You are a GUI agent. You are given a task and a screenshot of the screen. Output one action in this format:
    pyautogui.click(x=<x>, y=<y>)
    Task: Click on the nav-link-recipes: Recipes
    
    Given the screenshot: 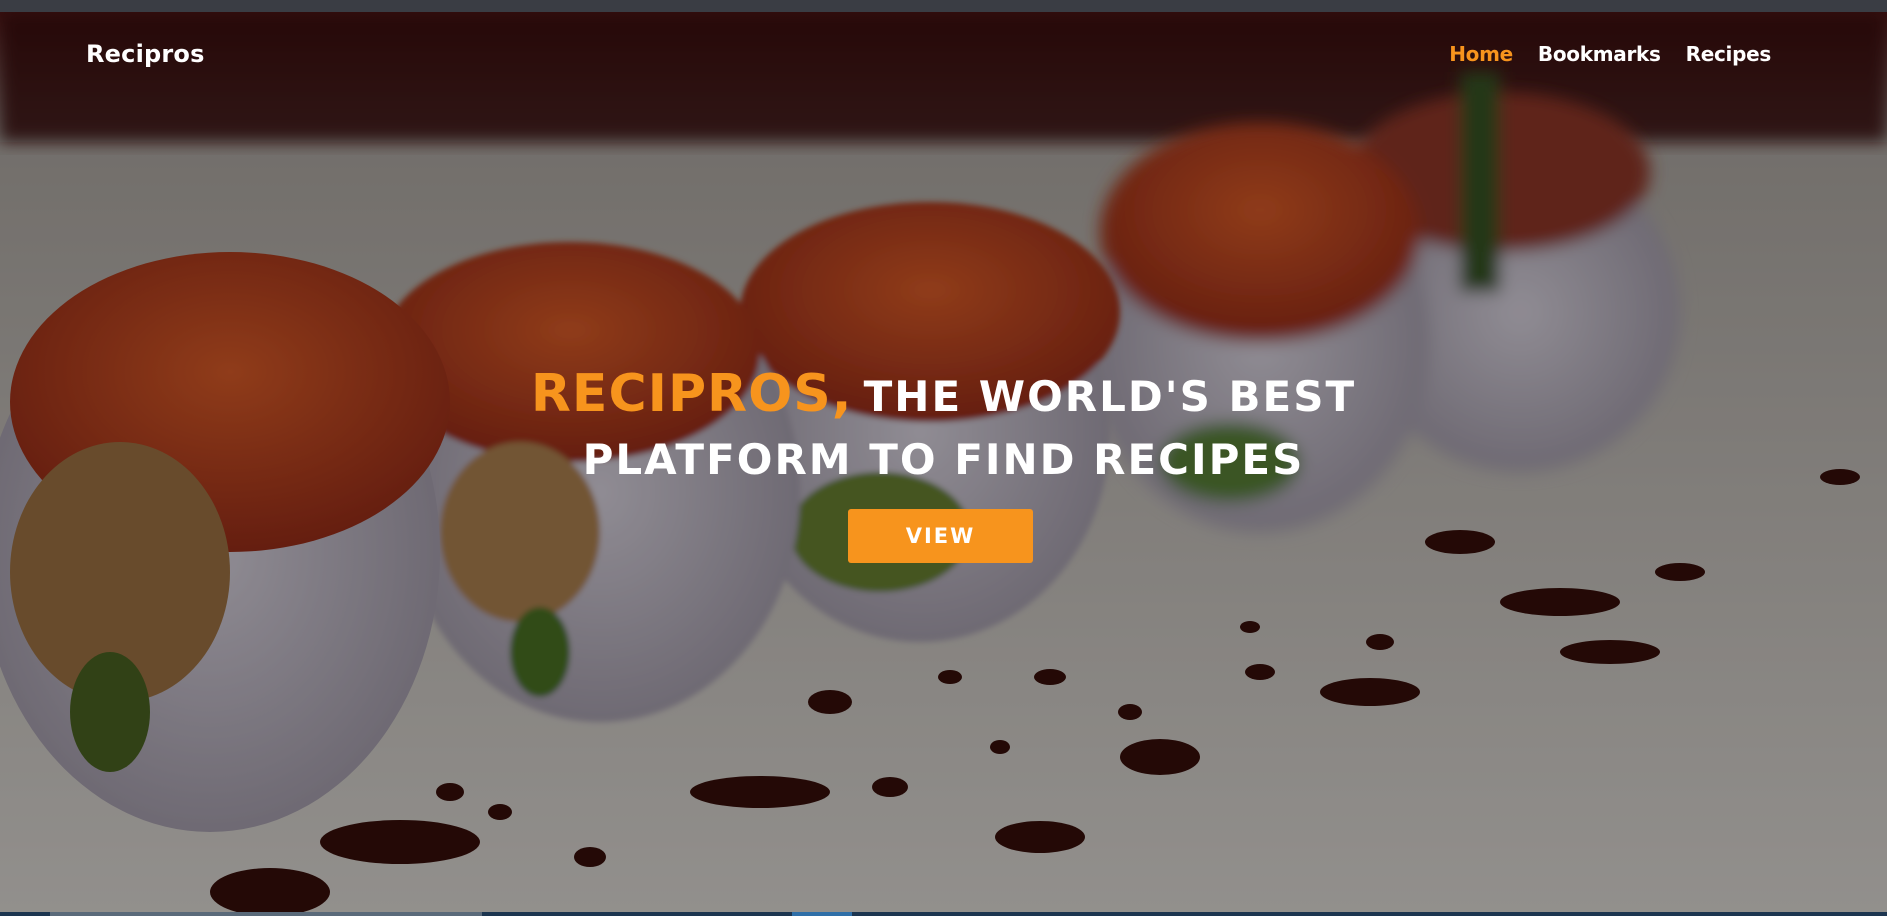 What is the action you would take?
    pyautogui.click(x=1729, y=54)
    